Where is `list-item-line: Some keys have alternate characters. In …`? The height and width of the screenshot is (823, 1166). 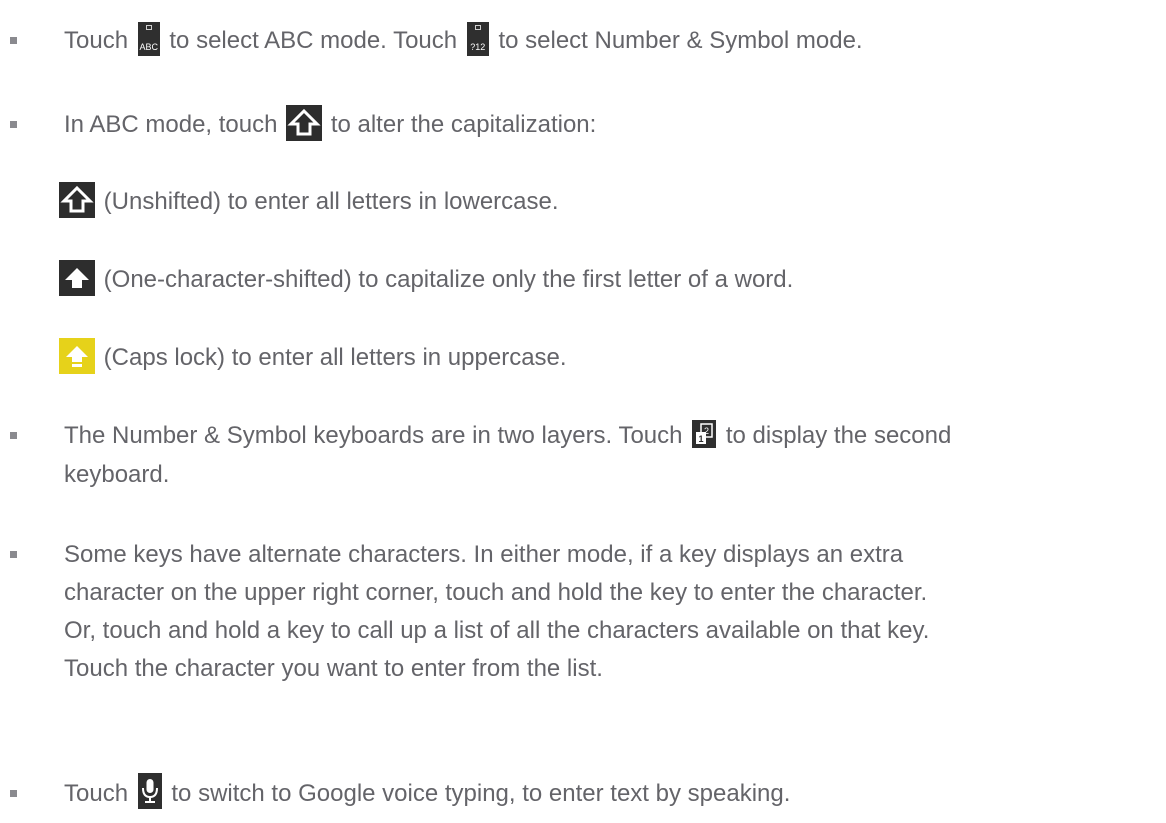
list-item-line: Some keys have alternate characters. In … is located at coordinates (607, 554).